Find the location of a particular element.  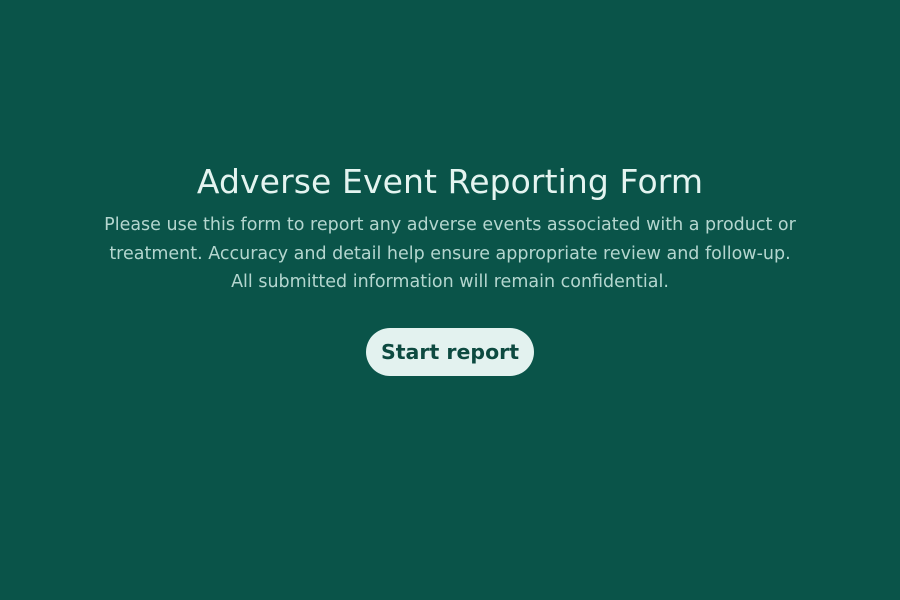

page-title: Adverse Event Reporting Form is located at coordinates (450, 181).